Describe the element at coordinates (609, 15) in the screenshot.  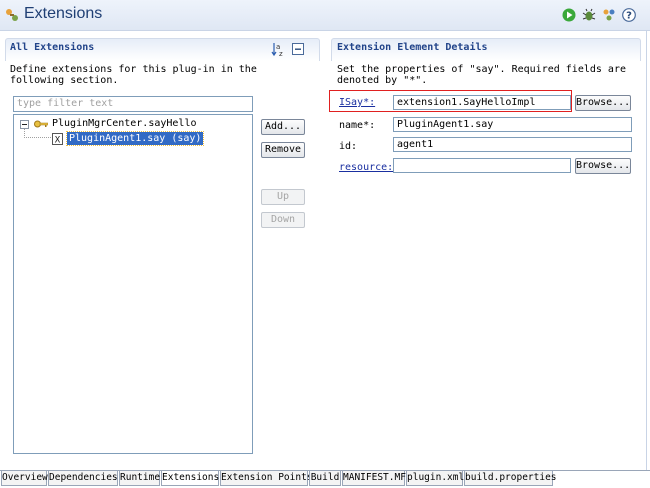
I see `export-wizard-icon` at that location.